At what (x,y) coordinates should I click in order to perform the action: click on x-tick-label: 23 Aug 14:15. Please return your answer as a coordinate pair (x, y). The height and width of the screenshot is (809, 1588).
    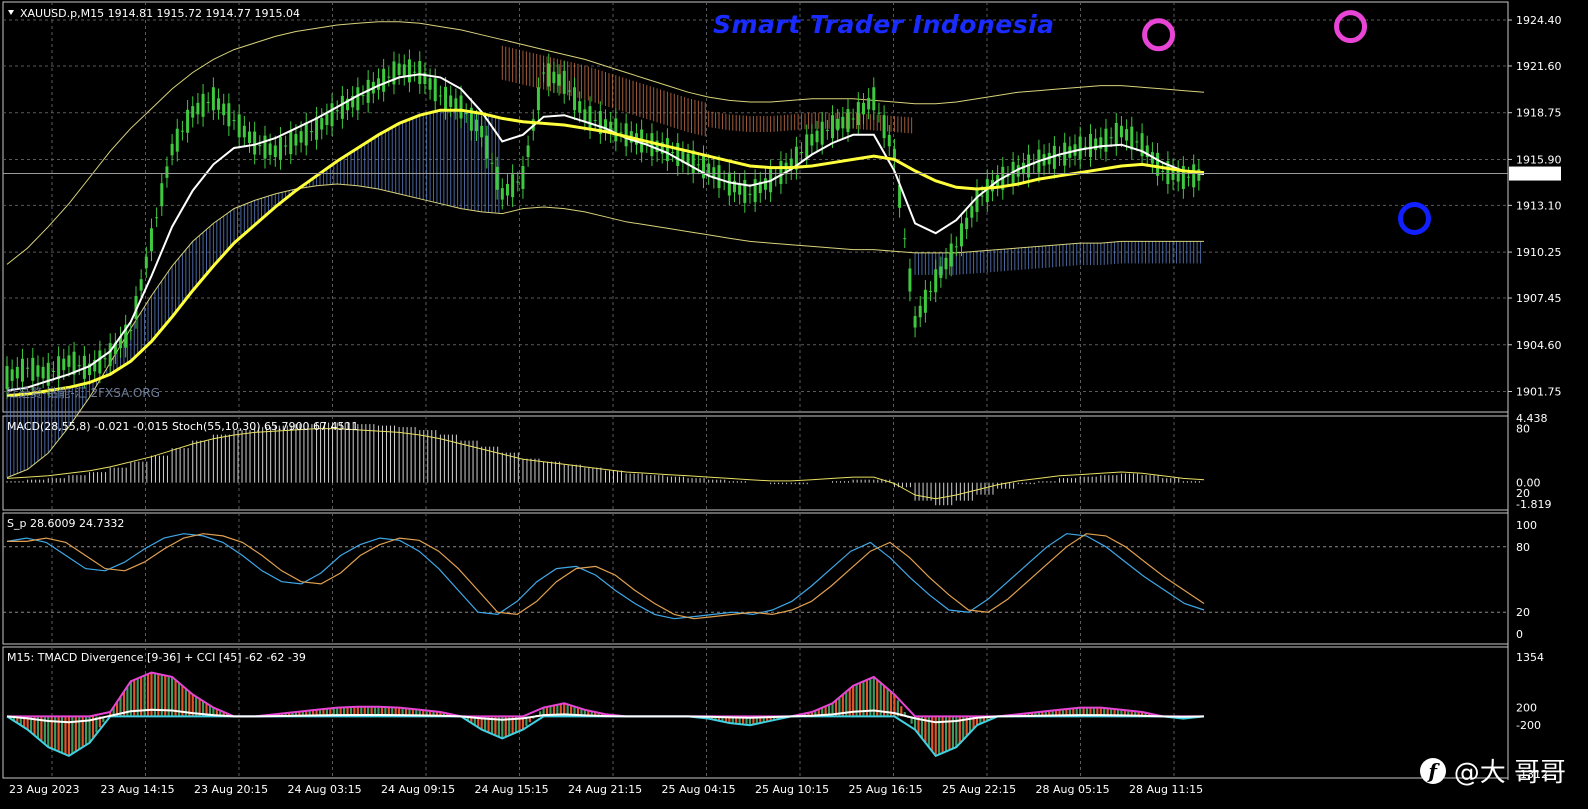
    Looking at the image, I should click on (138, 789).